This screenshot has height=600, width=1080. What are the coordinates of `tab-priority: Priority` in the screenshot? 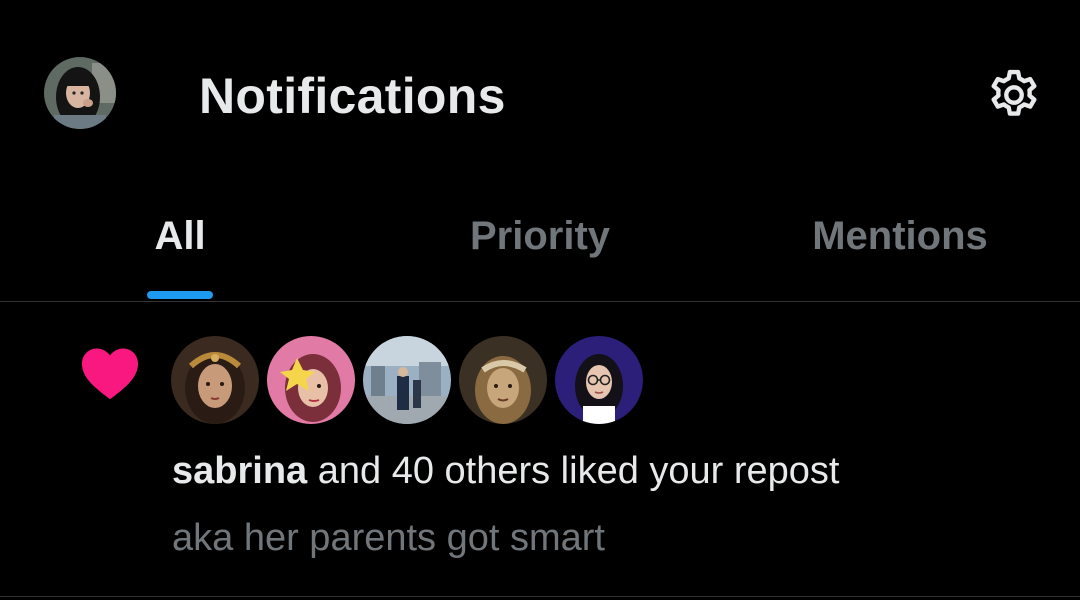 It's located at (540, 245).